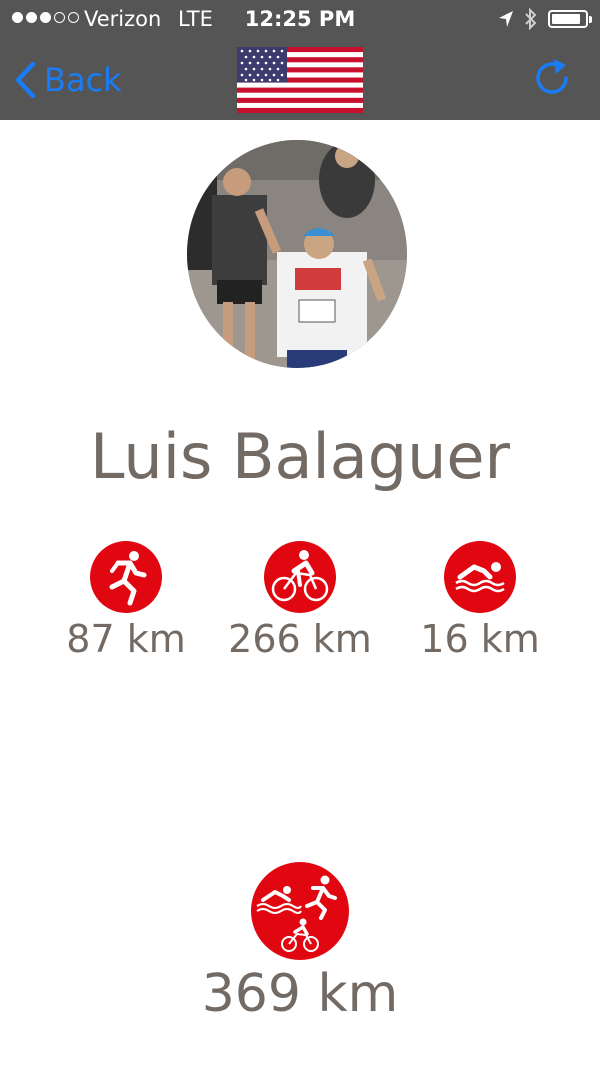 The image size is (600, 1067). What do you see at coordinates (300, 577) in the screenshot?
I see `cycling-icon` at bounding box center [300, 577].